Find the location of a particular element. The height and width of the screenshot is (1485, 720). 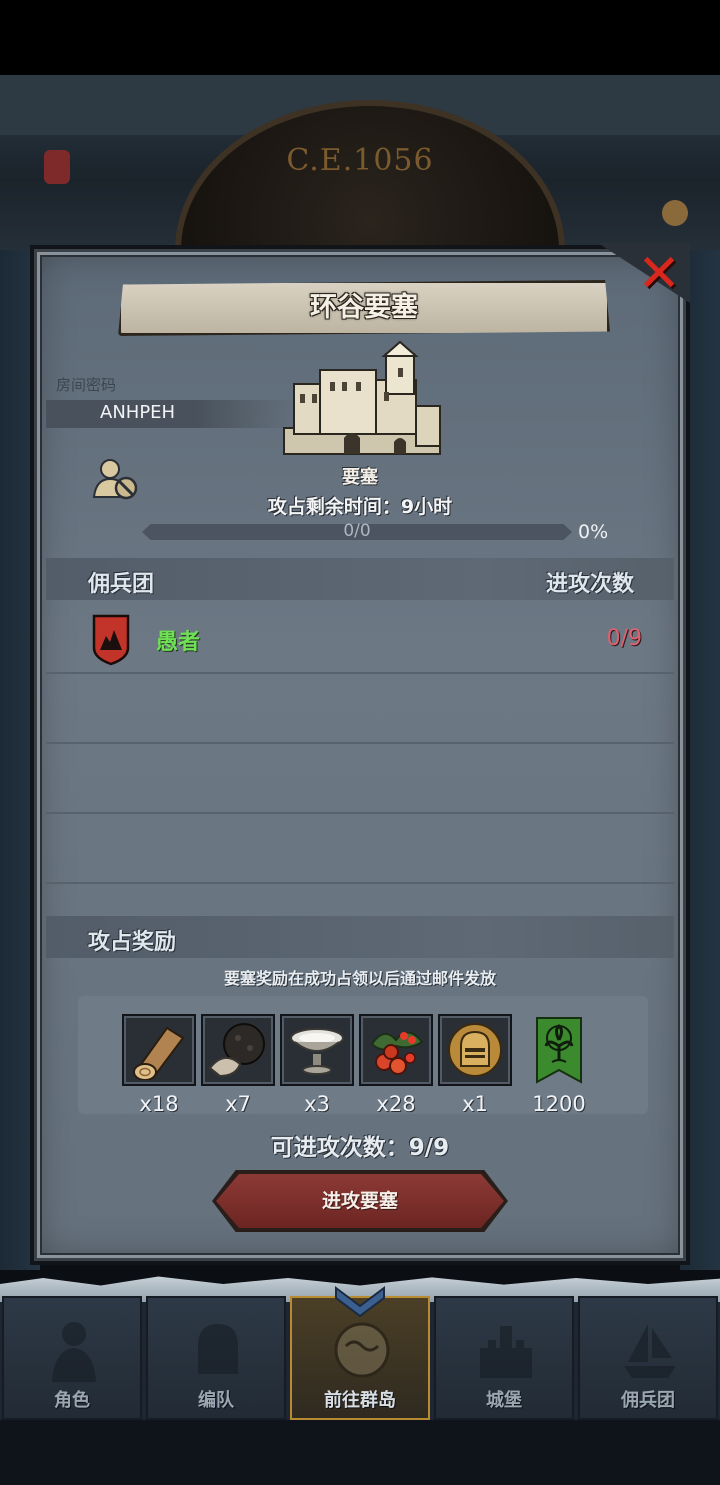

reward-item: x7 is located at coordinates (238, 1065).